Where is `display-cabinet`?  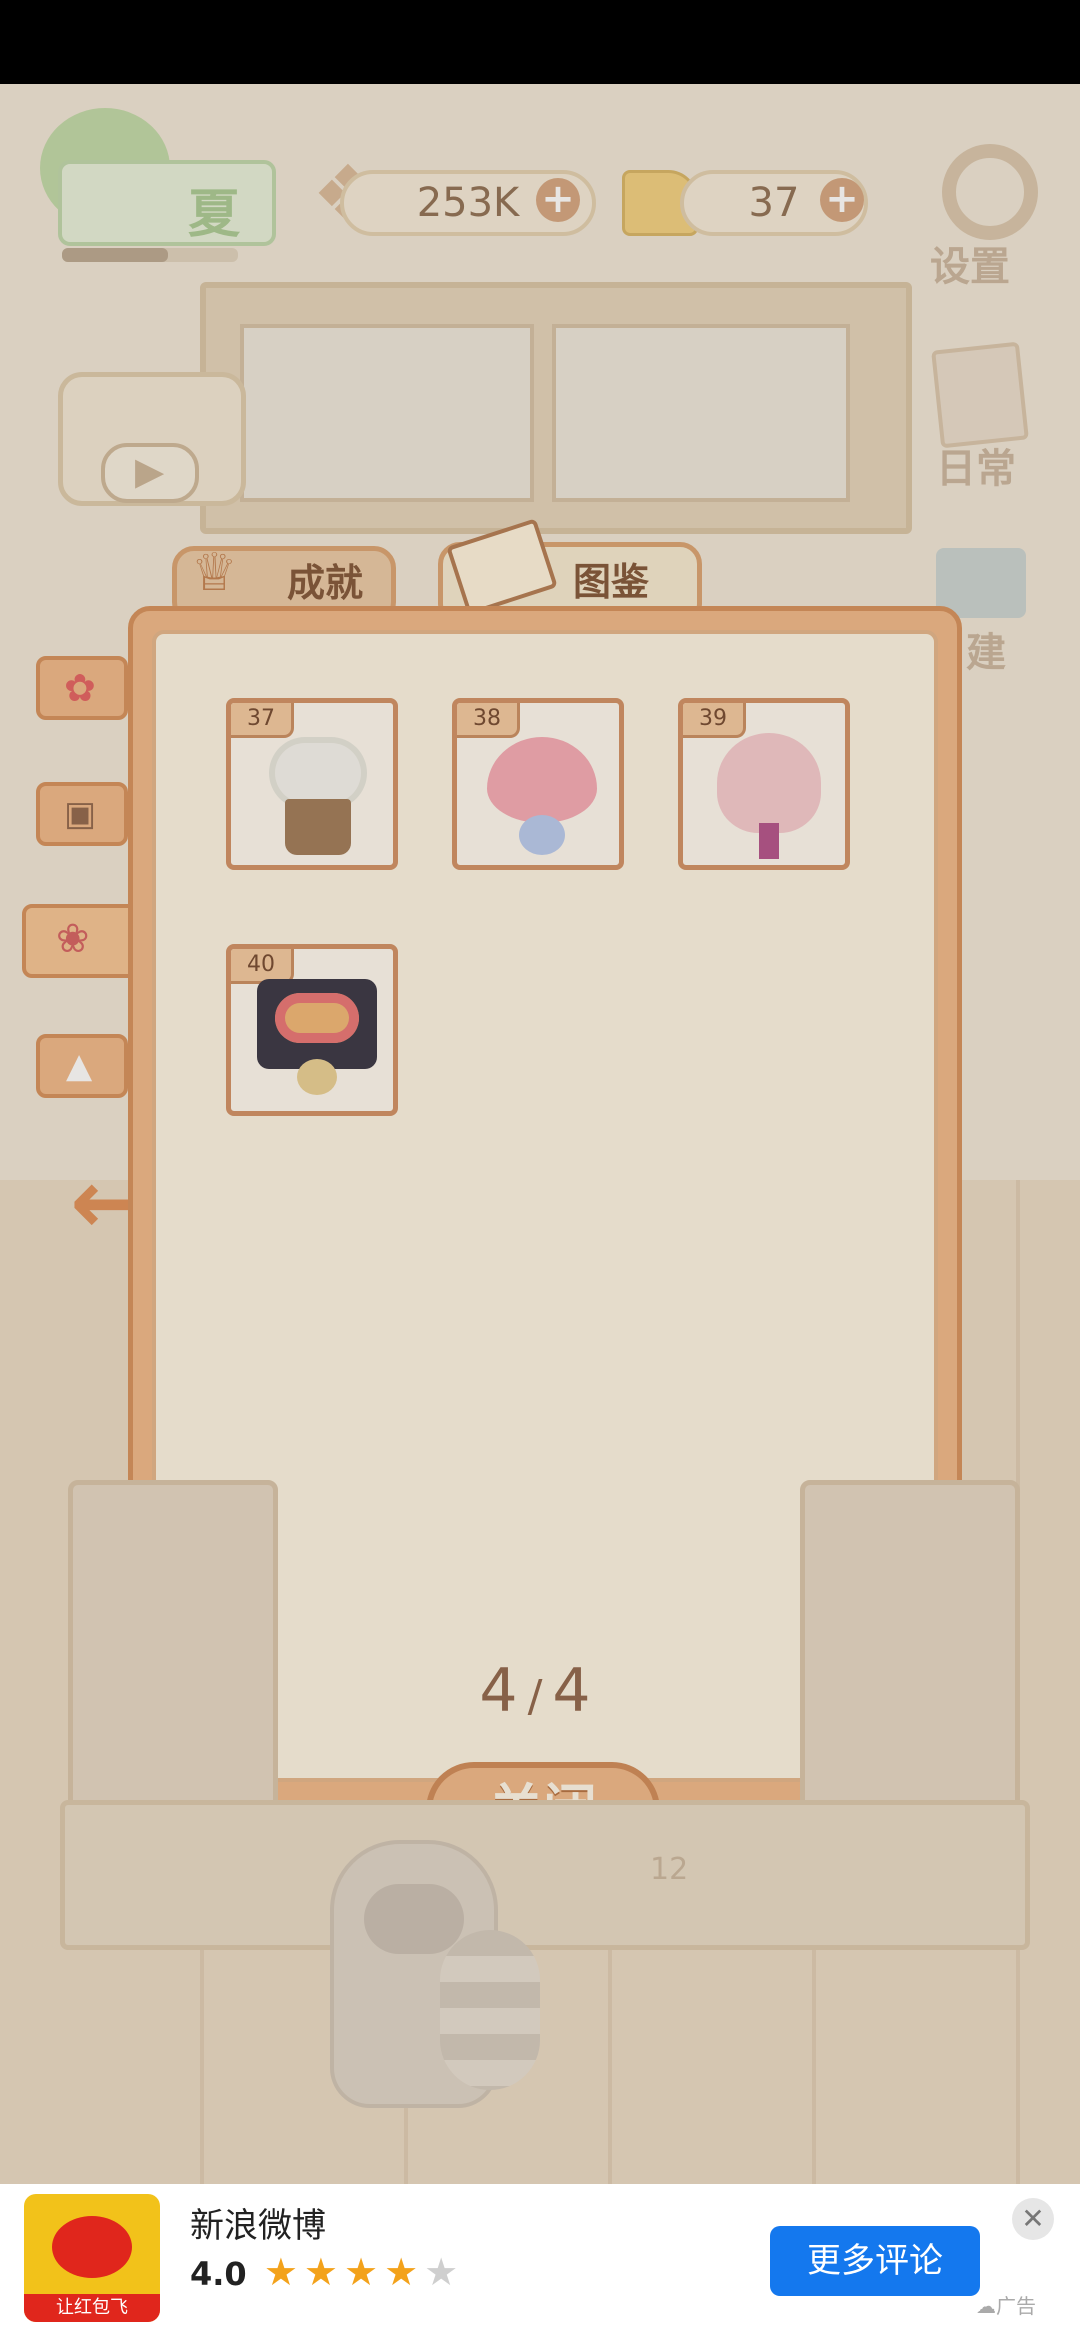
display-cabinet is located at coordinates (556, 408).